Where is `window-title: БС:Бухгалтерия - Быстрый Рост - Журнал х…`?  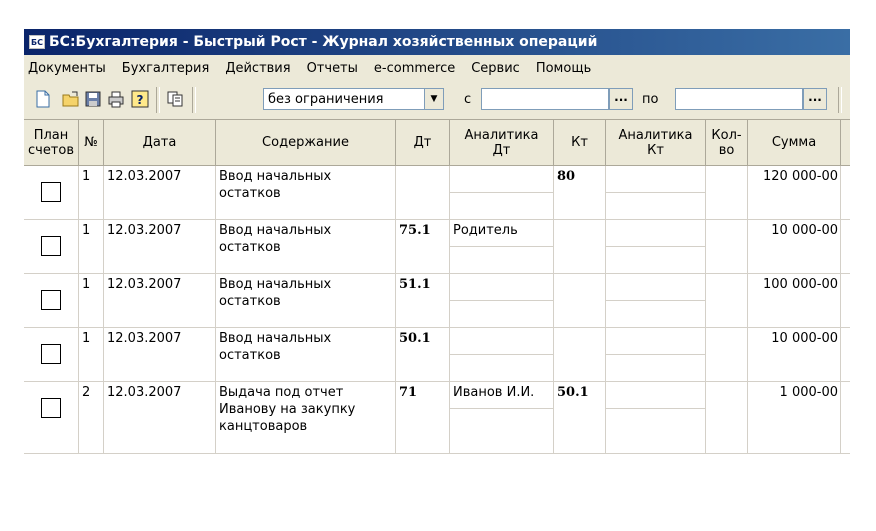
window-title: БС:Бухгалтерия - Быстрый Рост - Журнал х… is located at coordinates (323, 42).